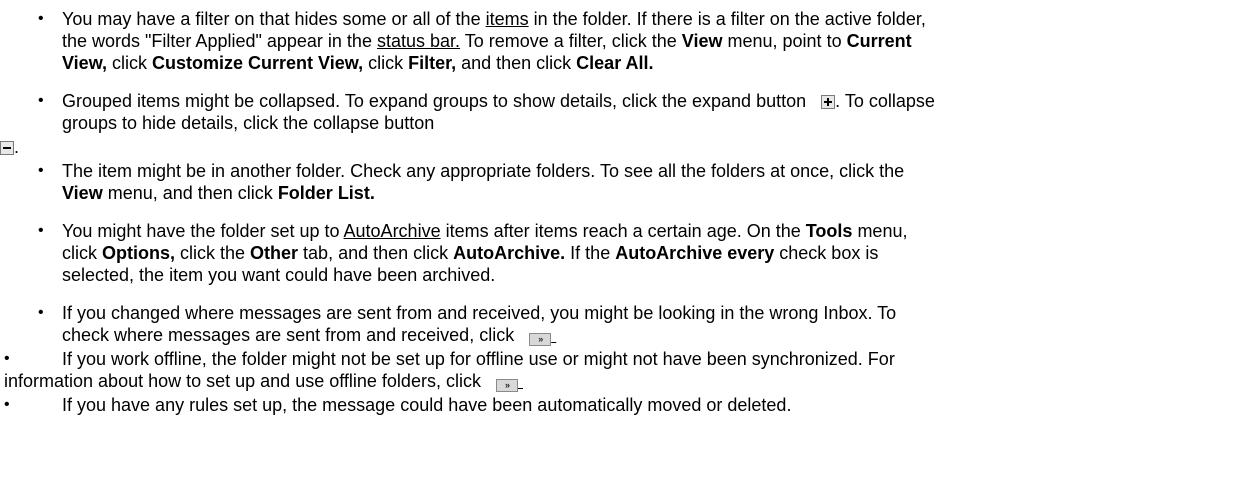  I want to click on expand-button-icon, so click(828, 102).